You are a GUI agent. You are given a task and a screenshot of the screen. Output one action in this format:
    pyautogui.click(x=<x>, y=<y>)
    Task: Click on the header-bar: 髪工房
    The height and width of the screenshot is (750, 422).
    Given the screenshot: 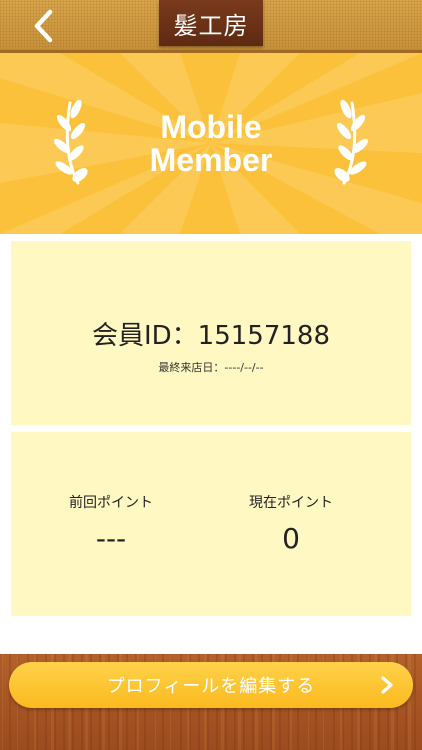 What is the action you would take?
    pyautogui.click(x=211, y=26)
    